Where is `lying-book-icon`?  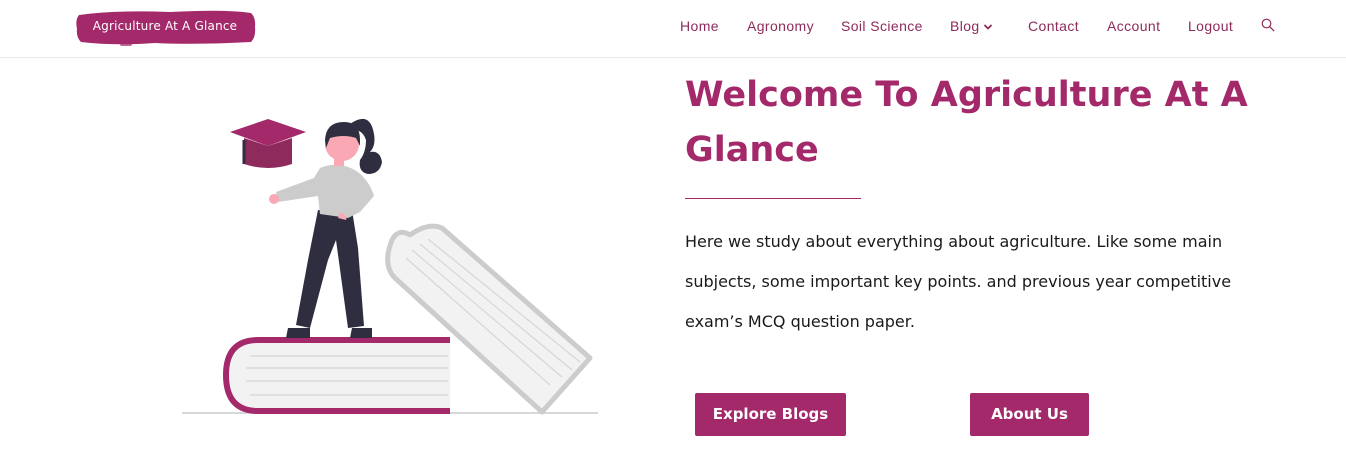
lying-book-icon is located at coordinates (336, 375).